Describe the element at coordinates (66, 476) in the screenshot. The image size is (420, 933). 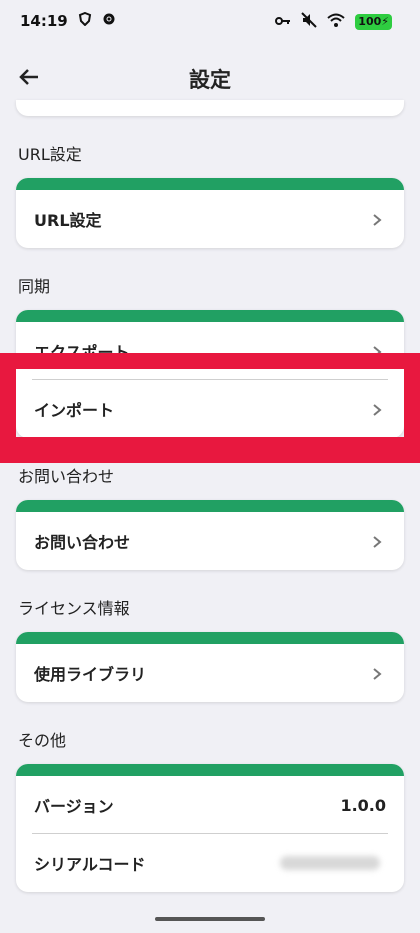
I see `section-label-contact: お問い合わせ` at that location.